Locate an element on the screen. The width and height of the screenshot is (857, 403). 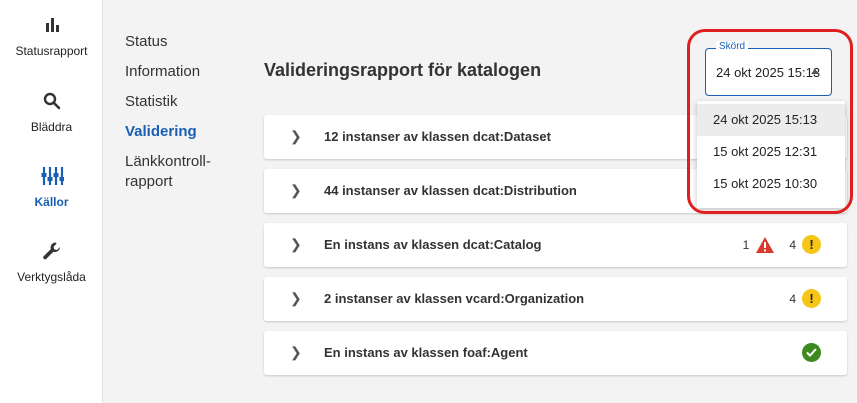
harvest-option: 15 okt 2025 10:30 is located at coordinates (771, 184).